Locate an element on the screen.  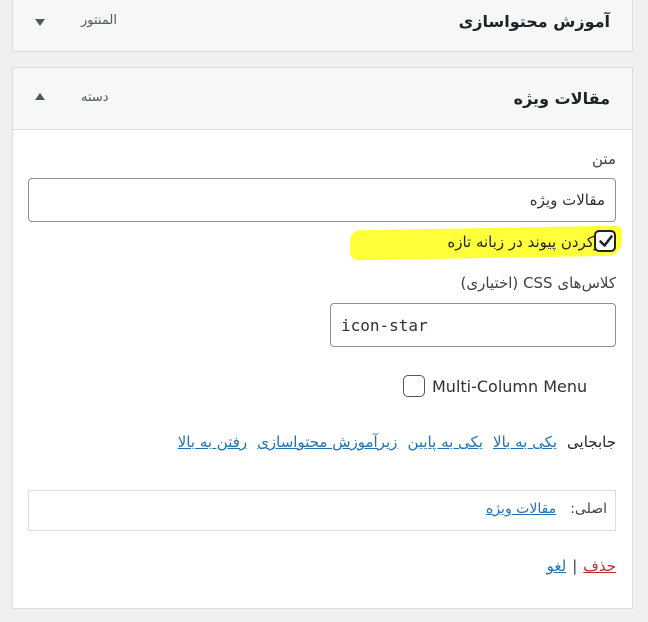
nav-label-value: مقالات ویژه is located at coordinates (567, 200).